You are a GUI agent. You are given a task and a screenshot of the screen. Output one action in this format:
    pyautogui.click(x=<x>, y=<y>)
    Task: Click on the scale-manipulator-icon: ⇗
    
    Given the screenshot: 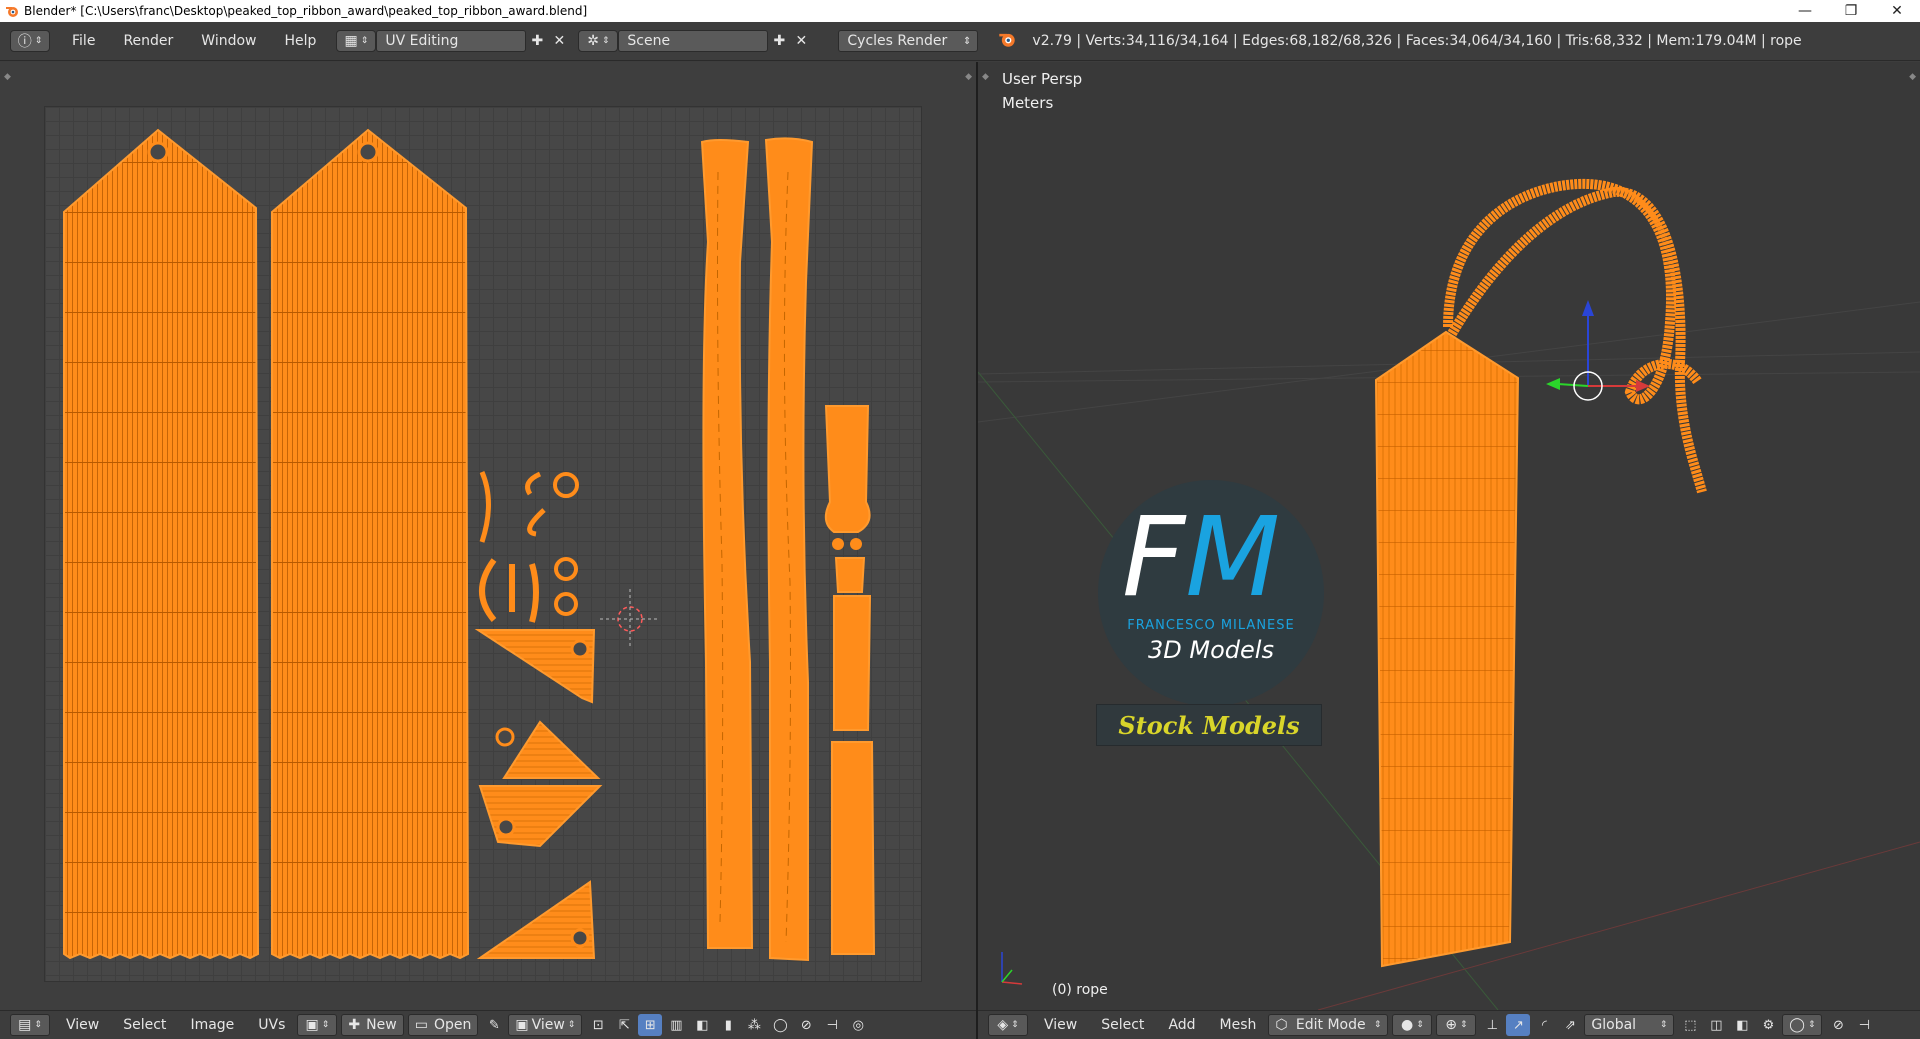 What is the action you would take?
    pyautogui.click(x=1570, y=1025)
    